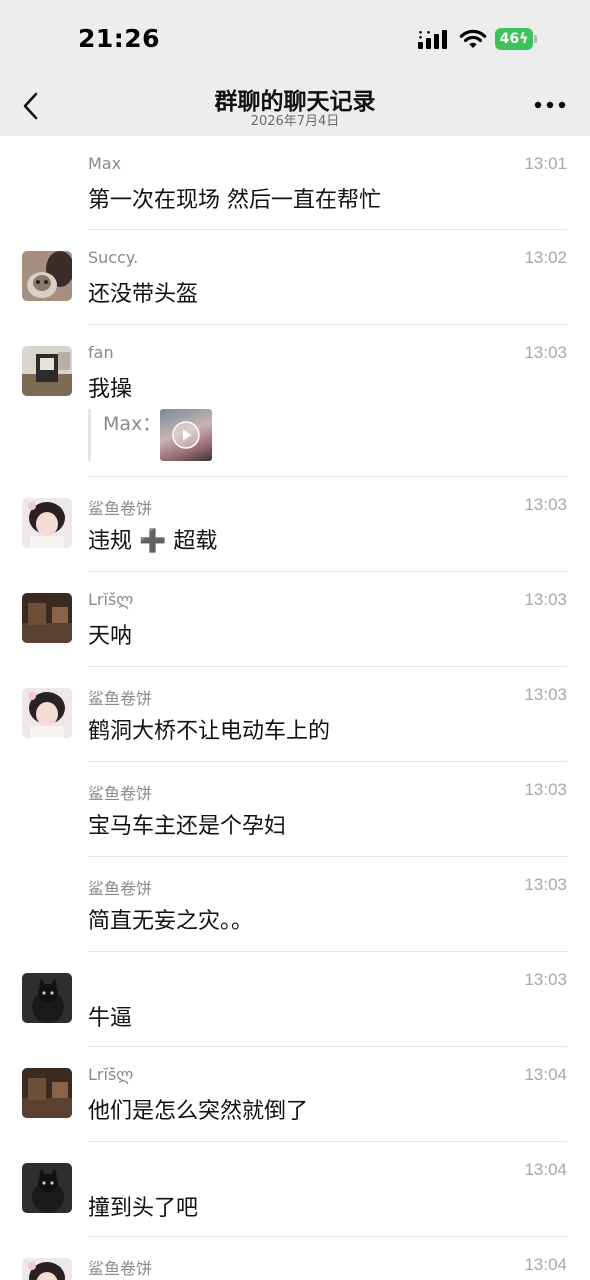  I want to click on status-time: 21:26, so click(119, 38).